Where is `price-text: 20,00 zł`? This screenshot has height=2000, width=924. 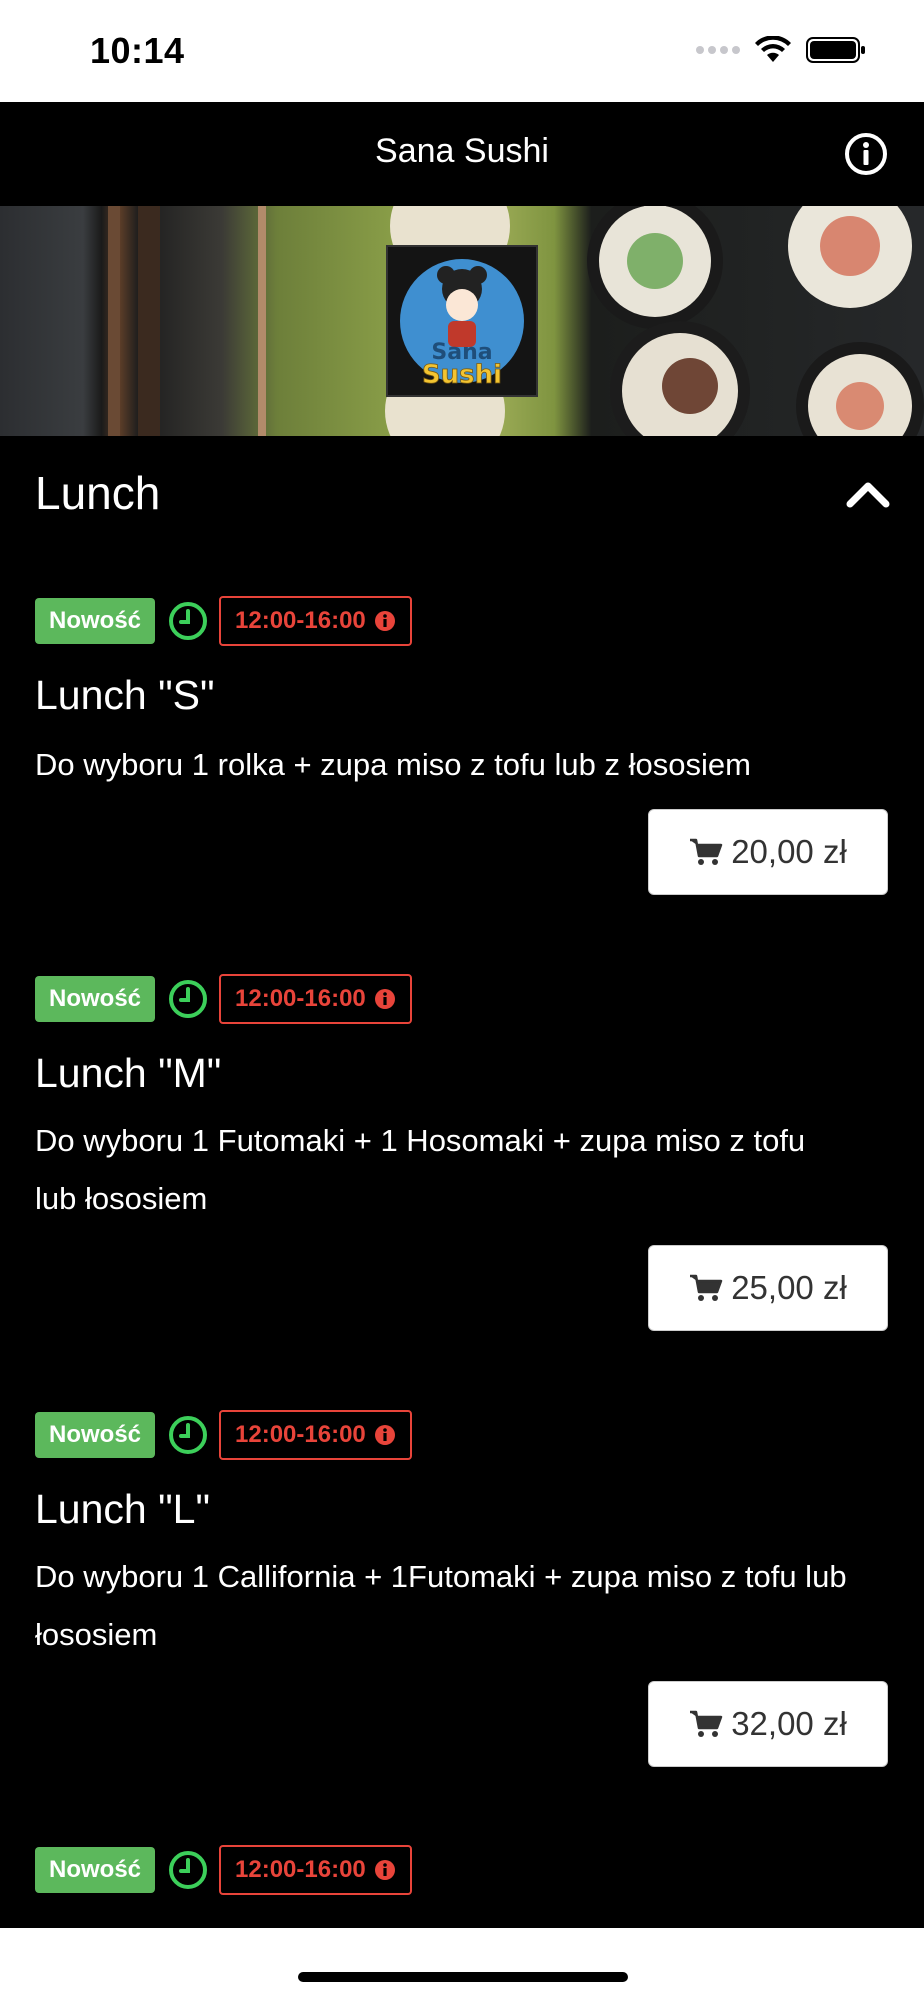
price-text: 20,00 zł is located at coordinates (789, 851).